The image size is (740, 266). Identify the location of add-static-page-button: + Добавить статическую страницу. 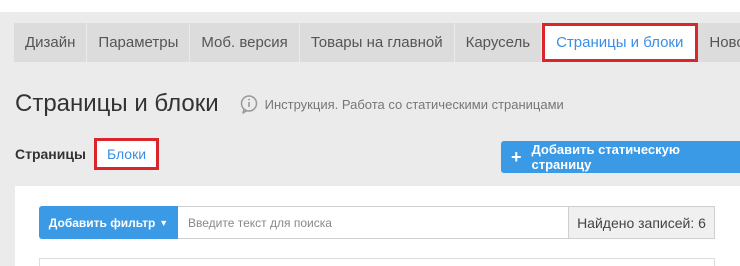
(620, 157).